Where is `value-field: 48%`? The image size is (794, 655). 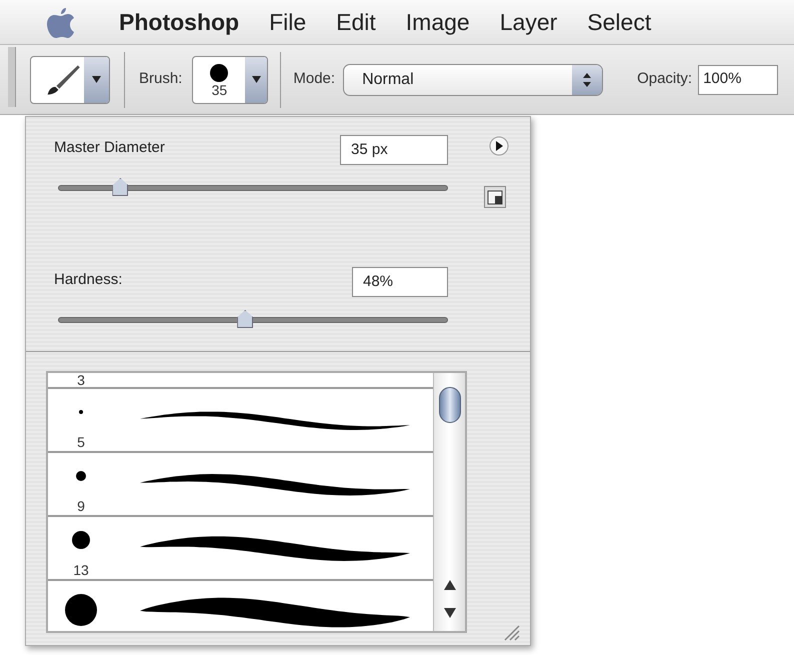
value-field: 48% is located at coordinates (400, 282).